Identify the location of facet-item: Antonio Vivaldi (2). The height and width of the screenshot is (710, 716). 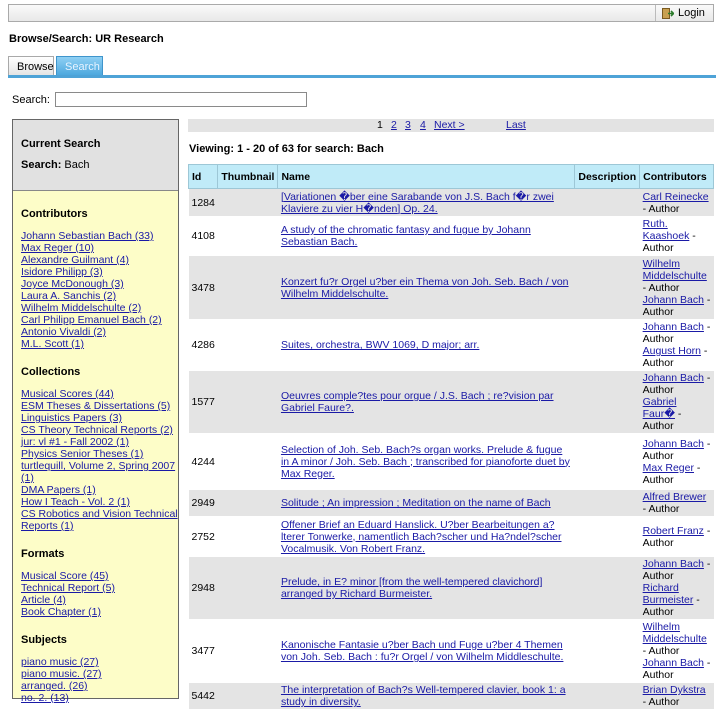
(99, 332).